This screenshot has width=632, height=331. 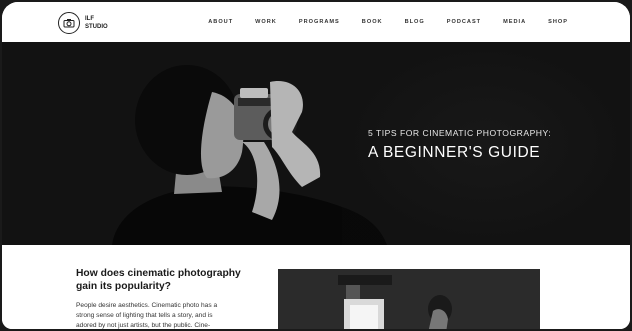 I want to click on nav-media: MEDIA, so click(x=514, y=22).